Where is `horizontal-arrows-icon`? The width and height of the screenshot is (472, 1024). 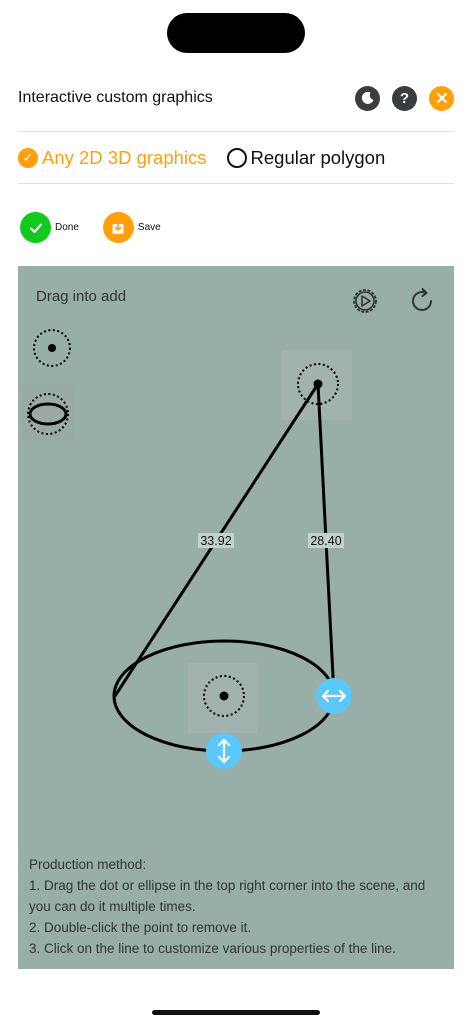
horizontal-arrows-icon is located at coordinates (334, 696).